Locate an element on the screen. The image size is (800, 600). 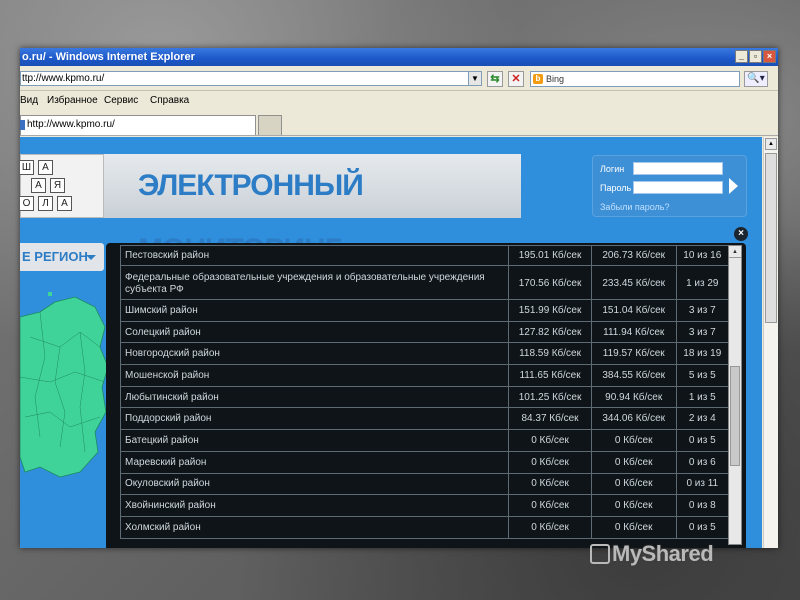
address-toolbar: ttp://www.kpmo.ru/ ▼ ⇆ ✕ b Bing 🔍▾ is located at coordinates (399, 79).